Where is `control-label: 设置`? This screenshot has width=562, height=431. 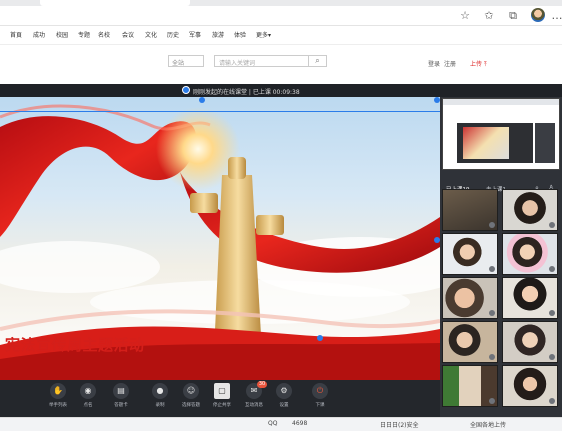 control-label: 设置 is located at coordinates (284, 405).